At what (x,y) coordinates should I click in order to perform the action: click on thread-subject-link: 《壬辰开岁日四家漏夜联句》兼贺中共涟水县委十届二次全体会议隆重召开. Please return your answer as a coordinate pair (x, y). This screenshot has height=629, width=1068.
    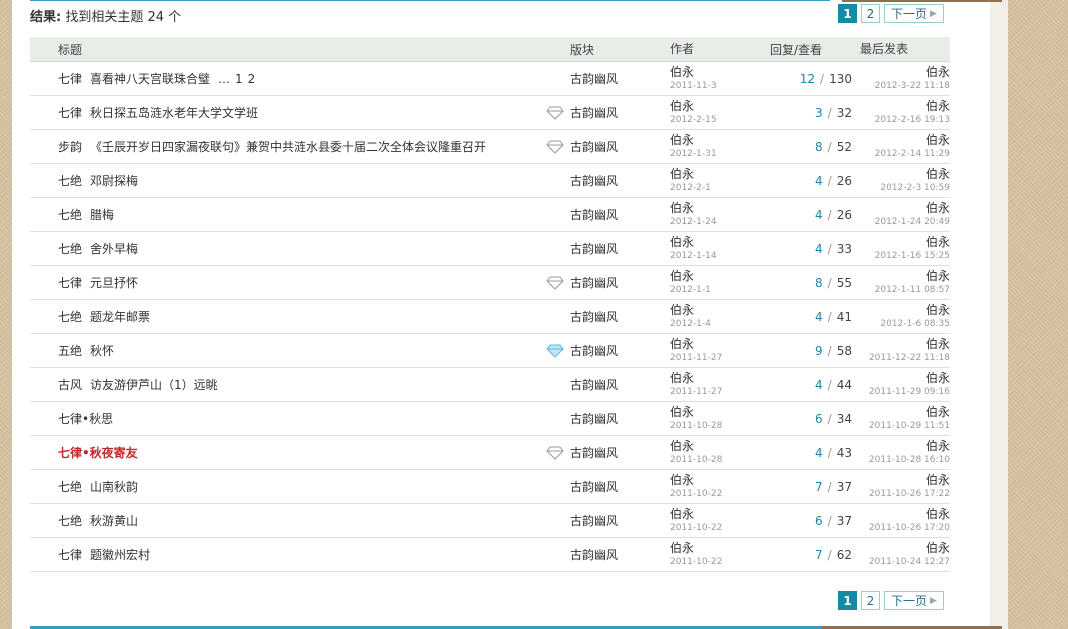
    Looking at the image, I should click on (288, 146).